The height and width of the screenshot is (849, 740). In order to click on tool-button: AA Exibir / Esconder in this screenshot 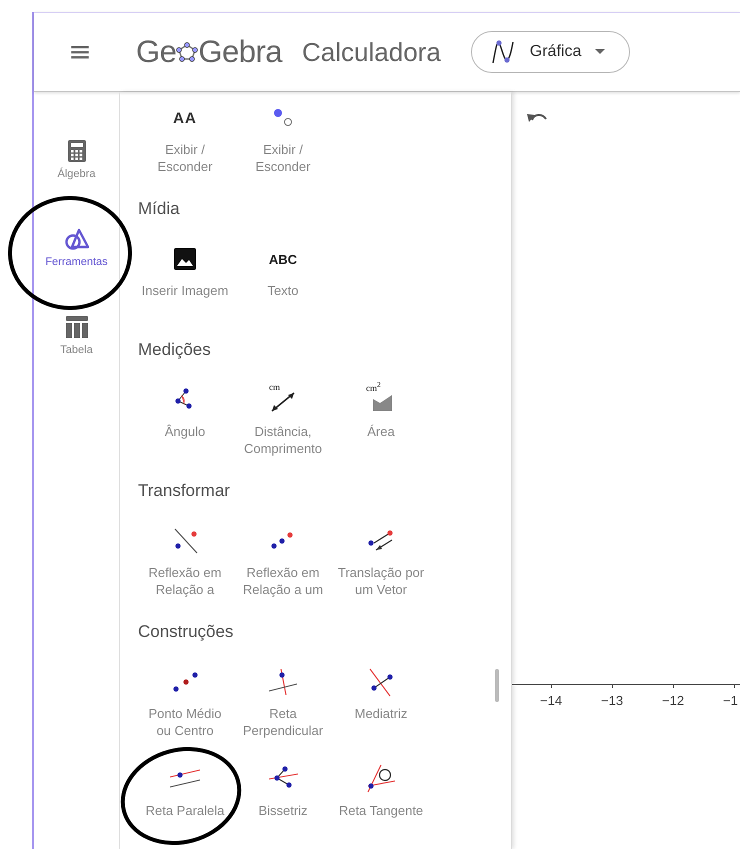, I will do `click(185, 126)`.